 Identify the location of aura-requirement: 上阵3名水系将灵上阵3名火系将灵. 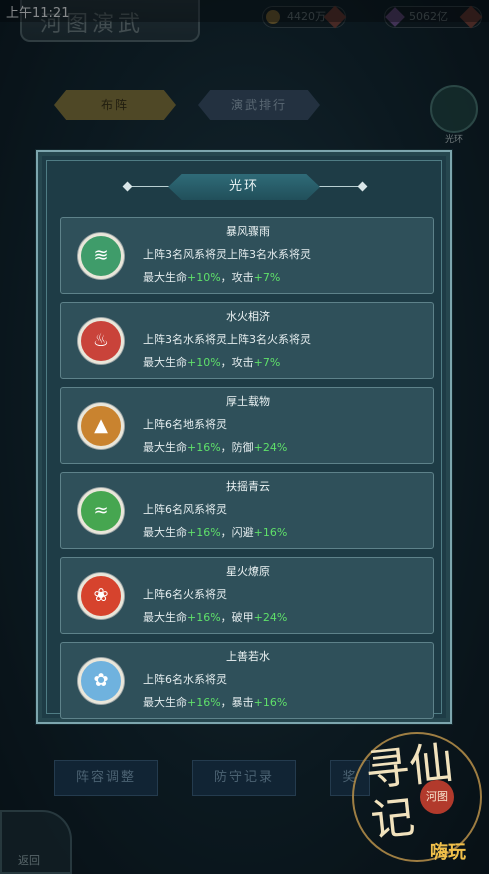
(227, 339).